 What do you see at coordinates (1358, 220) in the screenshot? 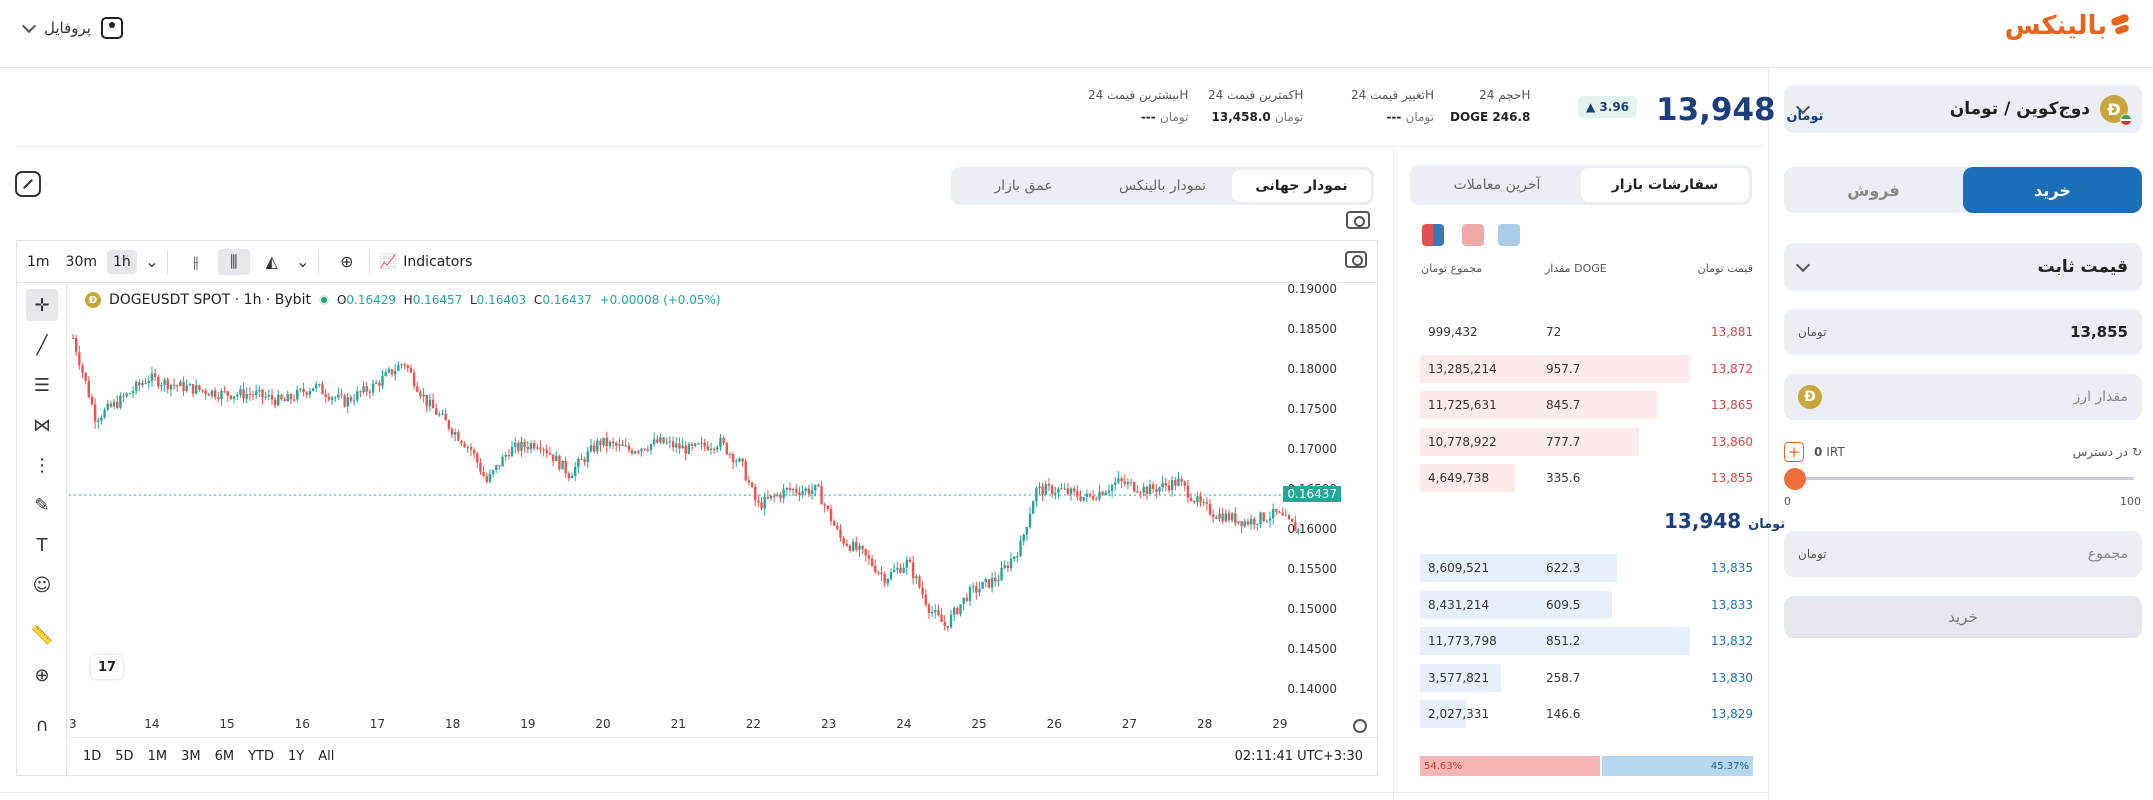
I see `camera-icon` at bounding box center [1358, 220].